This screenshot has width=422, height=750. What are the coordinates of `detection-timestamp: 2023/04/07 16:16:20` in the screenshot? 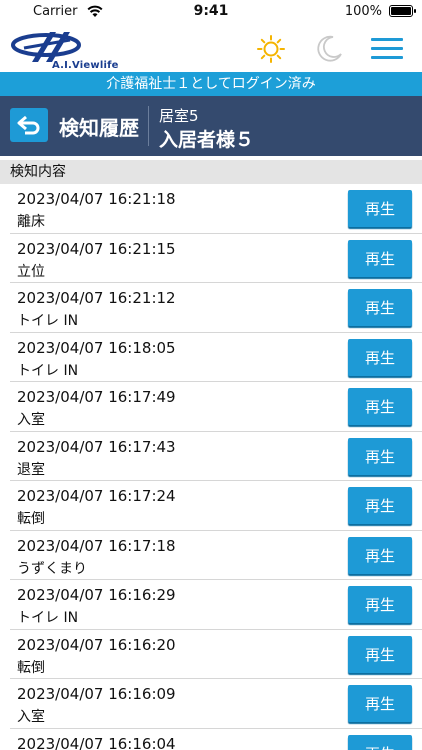 It's located at (96, 644).